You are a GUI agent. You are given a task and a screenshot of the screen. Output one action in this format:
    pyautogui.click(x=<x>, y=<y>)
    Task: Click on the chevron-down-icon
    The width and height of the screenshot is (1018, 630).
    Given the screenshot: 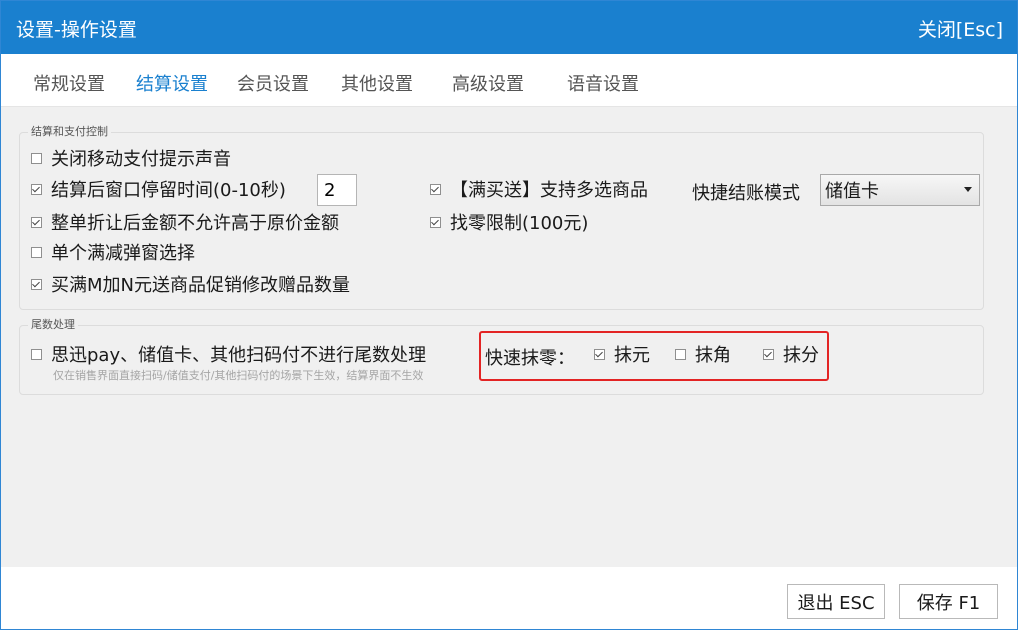 What is the action you would take?
    pyautogui.click(x=968, y=189)
    